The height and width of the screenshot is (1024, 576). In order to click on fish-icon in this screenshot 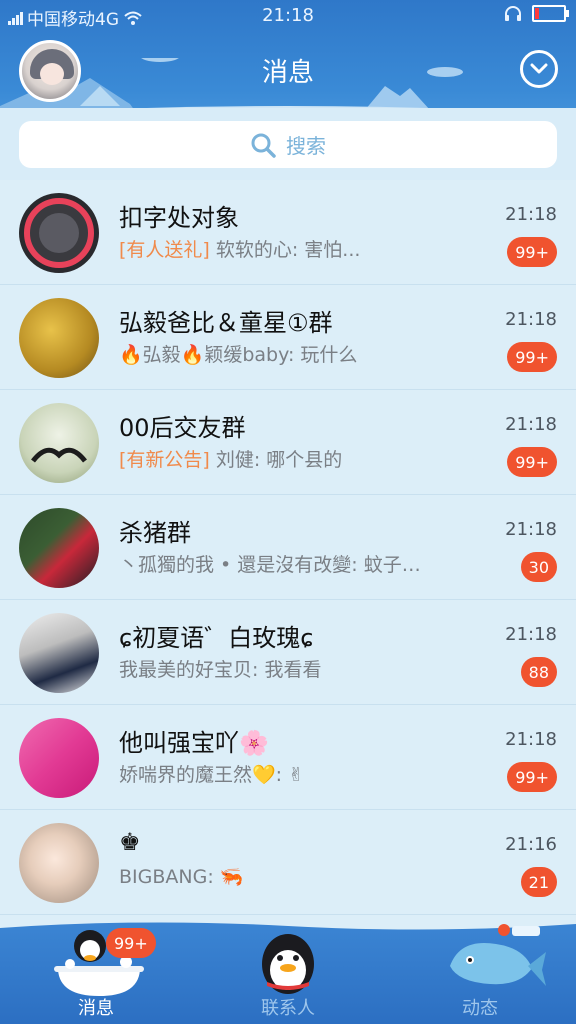, I will do `click(498, 955)`.